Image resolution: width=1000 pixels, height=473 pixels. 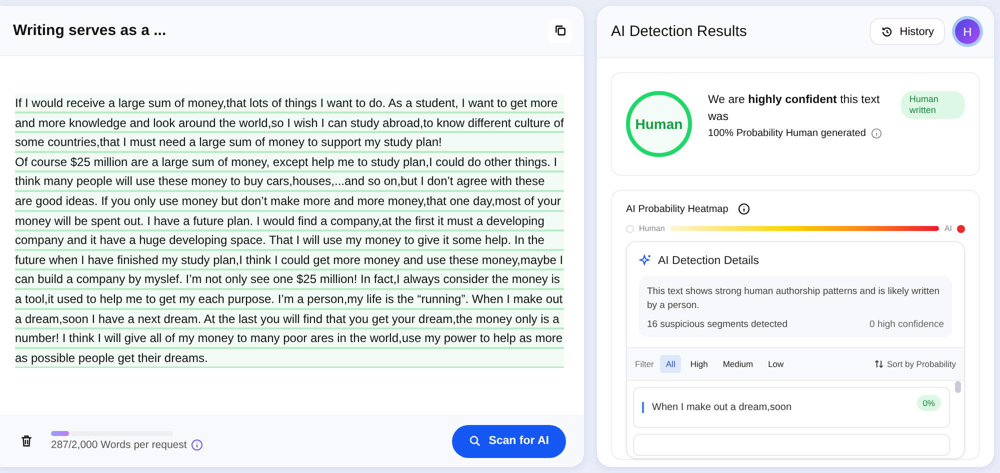 What do you see at coordinates (915, 364) in the screenshot?
I see `sort-button: Sort by Probability` at bounding box center [915, 364].